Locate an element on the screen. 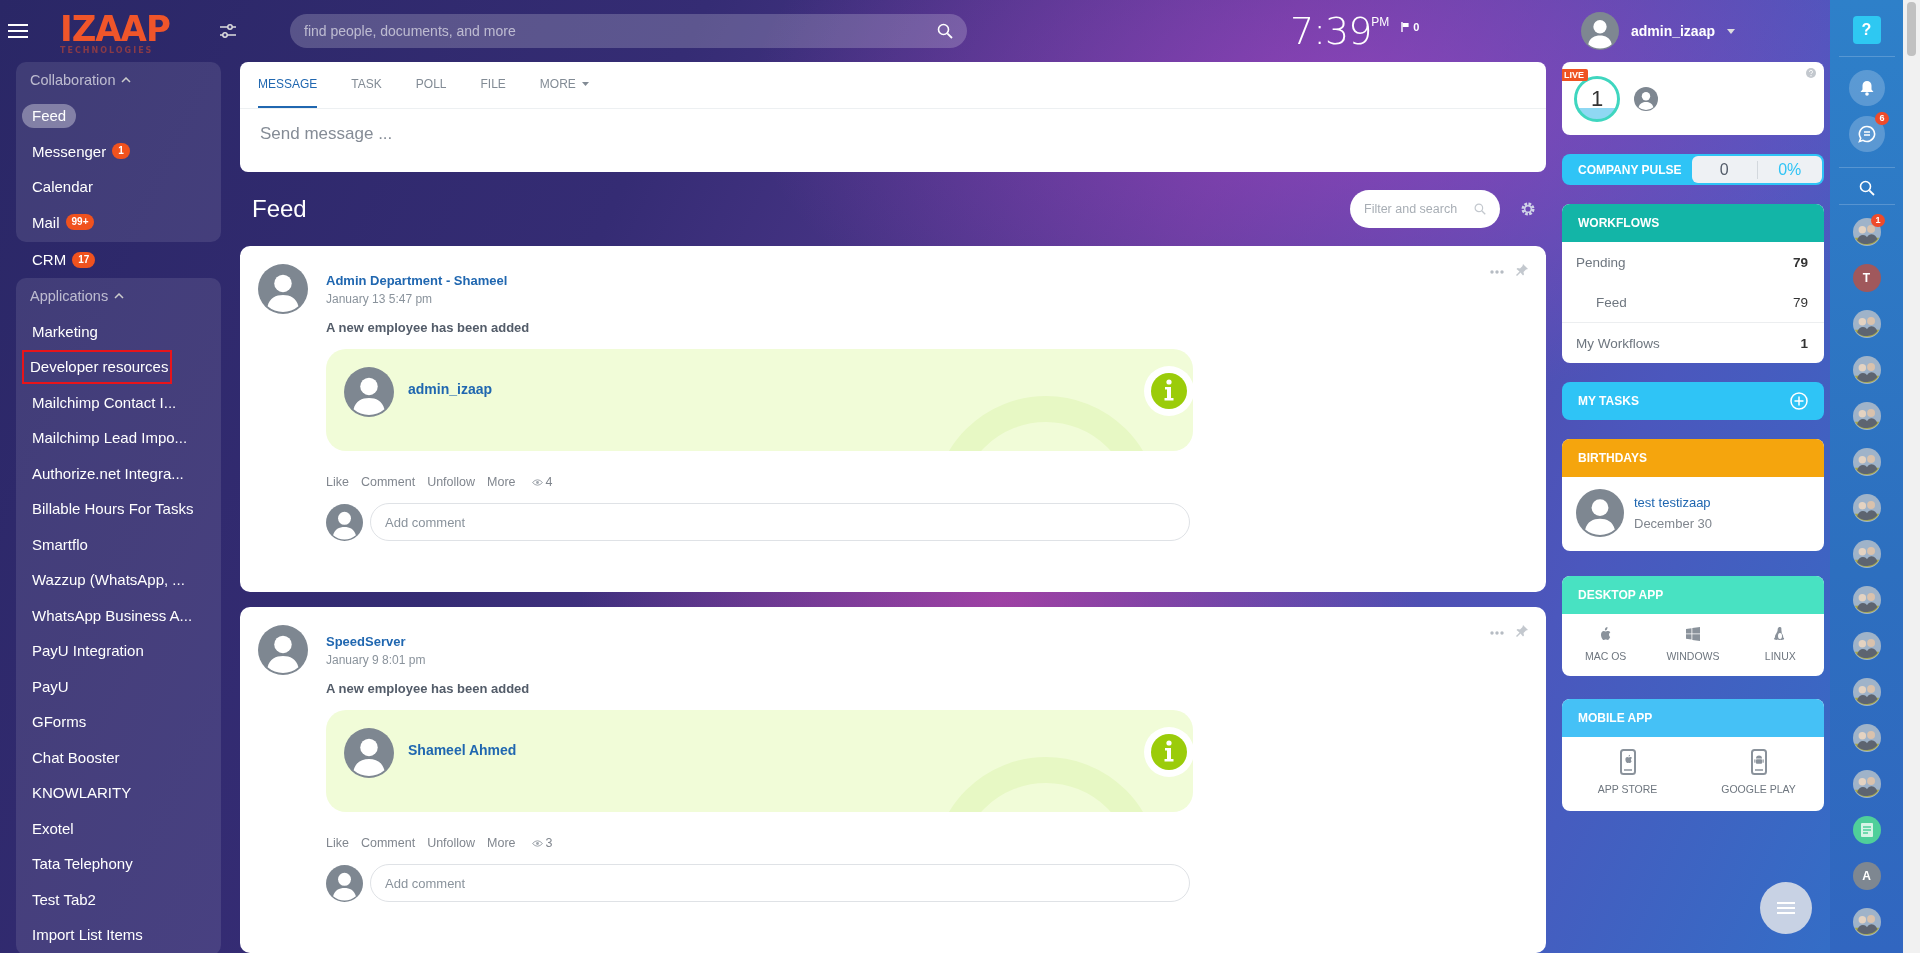  view-count: 4 is located at coordinates (549, 482).